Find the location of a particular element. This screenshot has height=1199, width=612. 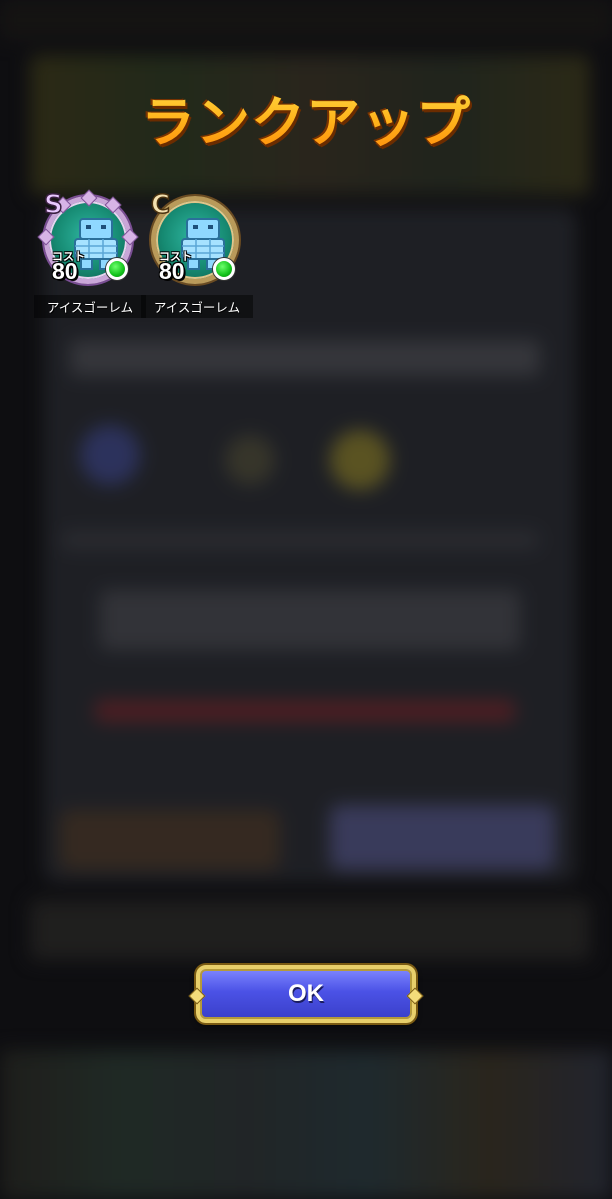

rank-letter: S is located at coordinates (53, 205).